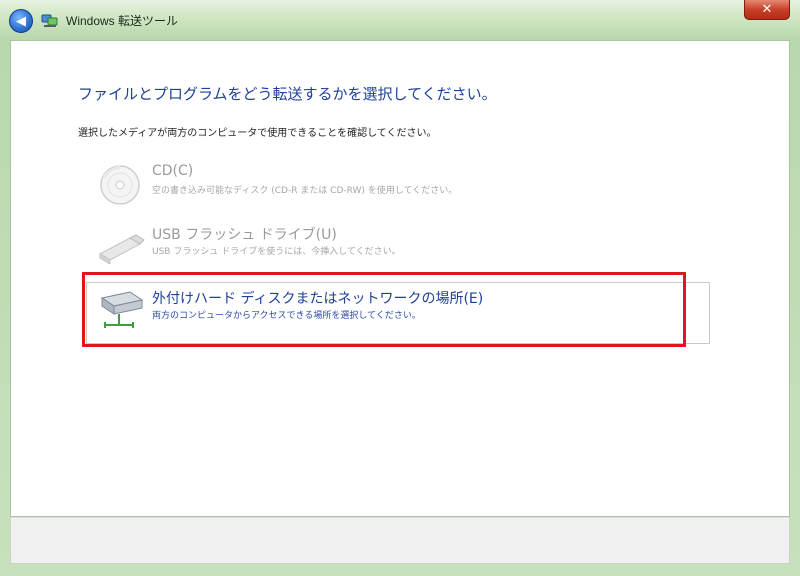 The image size is (800, 576). I want to click on cd-icon, so click(120, 185).